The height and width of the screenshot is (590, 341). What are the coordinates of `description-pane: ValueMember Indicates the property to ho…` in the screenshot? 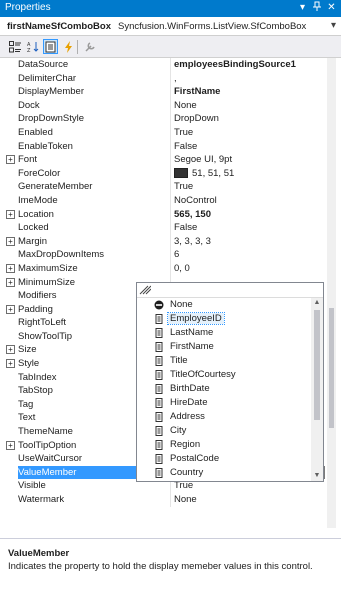 It's located at (170, 564).